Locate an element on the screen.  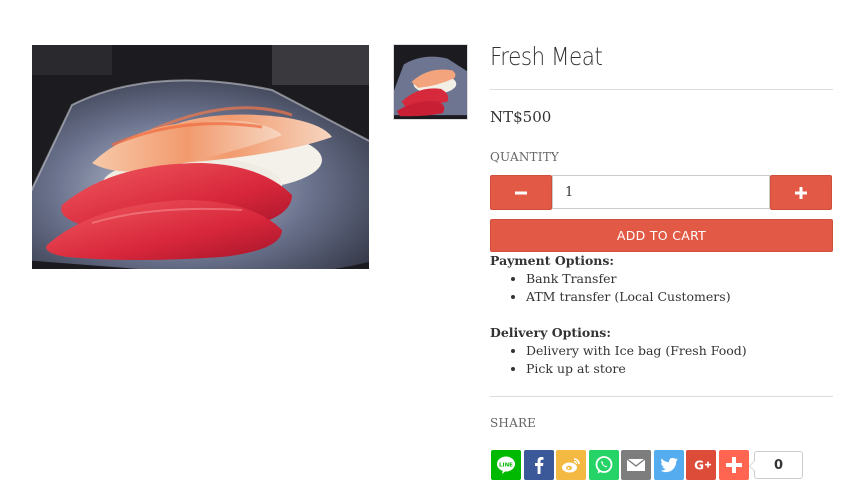
add-to-cart-button: ADD TO CART is located at coordinates (661, 235).